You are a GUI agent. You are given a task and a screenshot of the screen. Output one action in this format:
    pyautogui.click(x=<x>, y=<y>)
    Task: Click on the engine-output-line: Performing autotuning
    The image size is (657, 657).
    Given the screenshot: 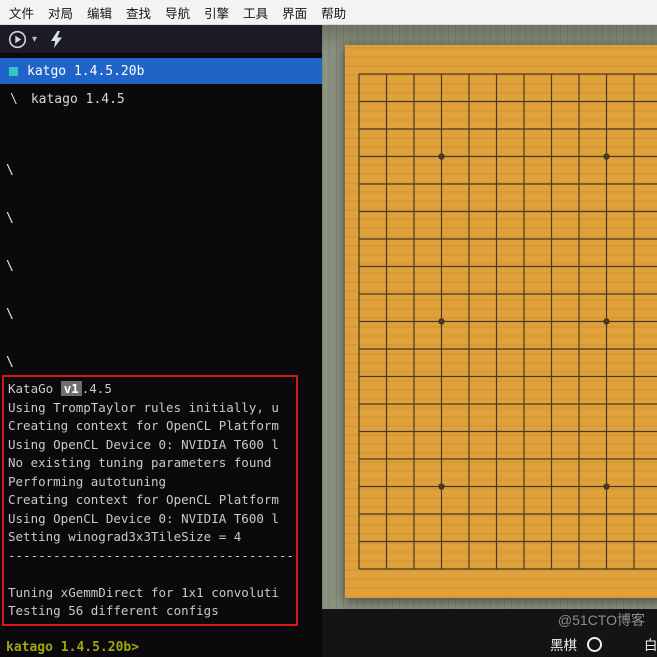 What is the action you would take?
    pyautogui.click(x=87, y=481)
    